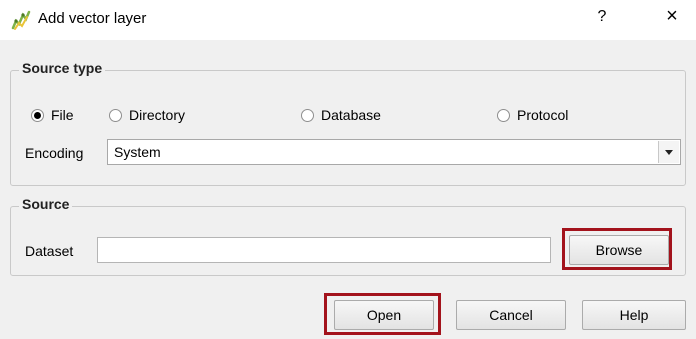 This screenshot has width=696, height=339. What do you see at coordinates (382, 314) in the screenshot?
I see `open-highlight-box` at bounding box center [382, 314].